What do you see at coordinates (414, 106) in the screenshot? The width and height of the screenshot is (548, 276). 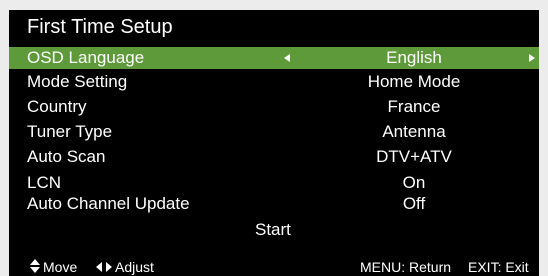 I see `setting-value: France` at bounding box center [414, 106].